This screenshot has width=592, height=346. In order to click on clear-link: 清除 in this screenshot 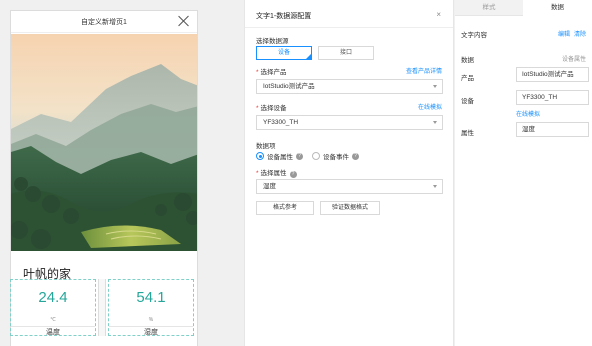, I will do `click(580, 33)`.